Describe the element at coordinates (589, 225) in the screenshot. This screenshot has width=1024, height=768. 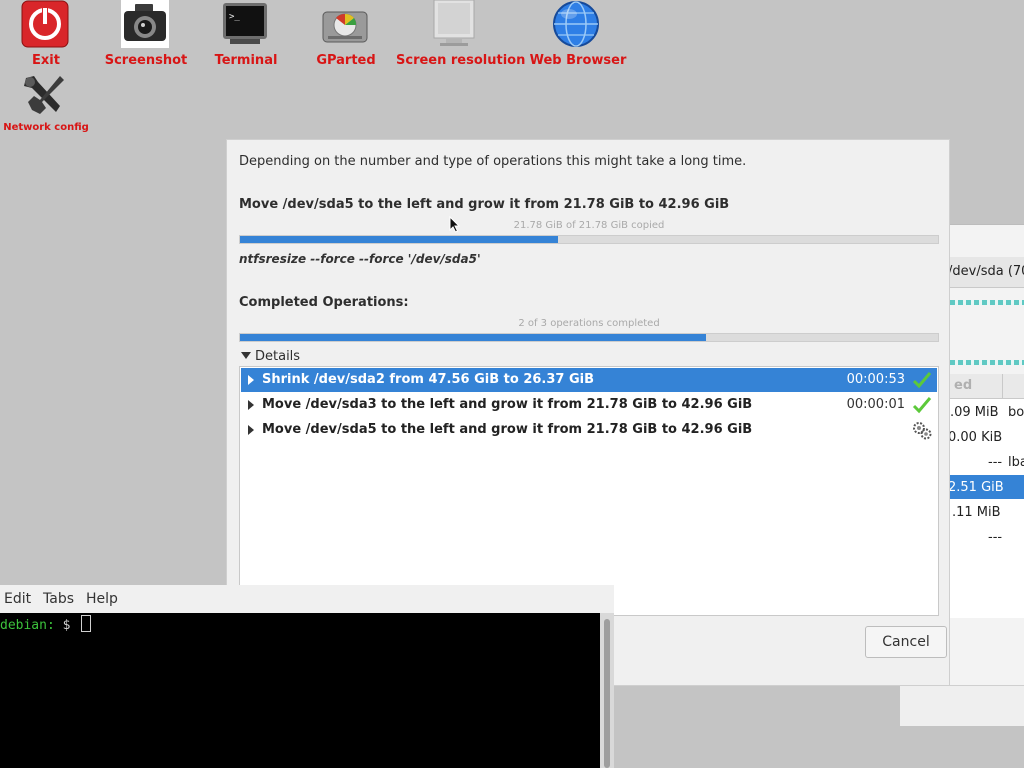
I see `current-progress-text: 21.78 GiB of 21.78 GiB copied` at that location.